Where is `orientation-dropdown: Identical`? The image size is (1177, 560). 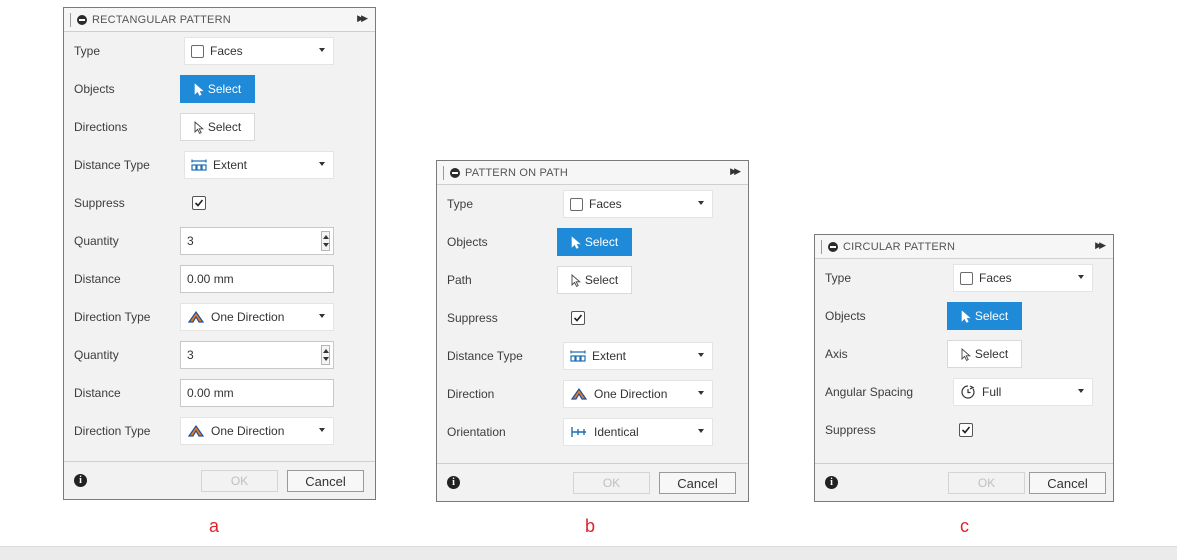 orientation-dropdown: Identical is located at coordinates (638, 432).